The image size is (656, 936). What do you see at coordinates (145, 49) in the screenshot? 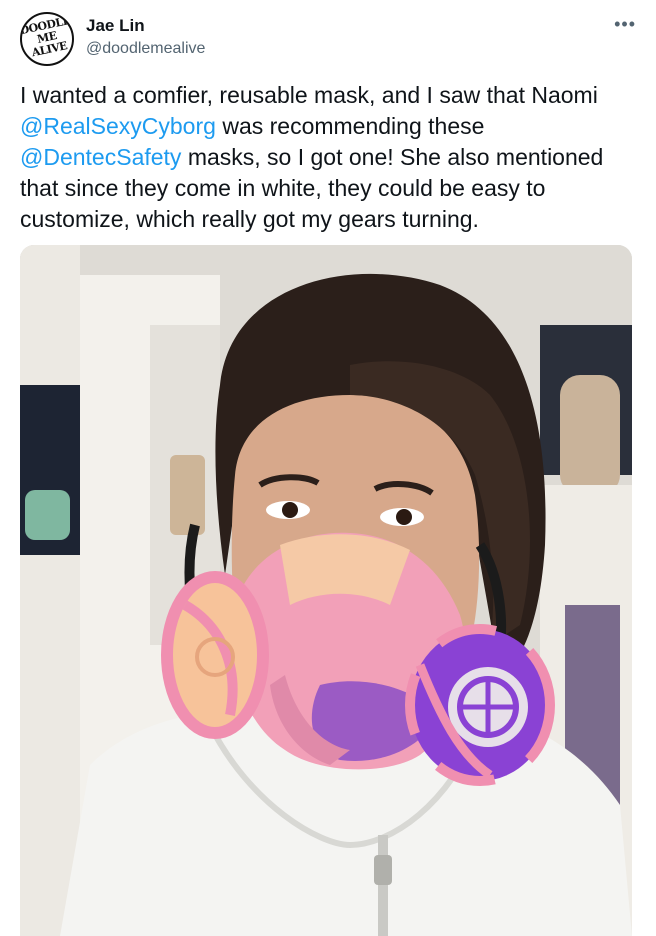
I see `author-handle: @doodlemealive` at bounding box center [145, 49].